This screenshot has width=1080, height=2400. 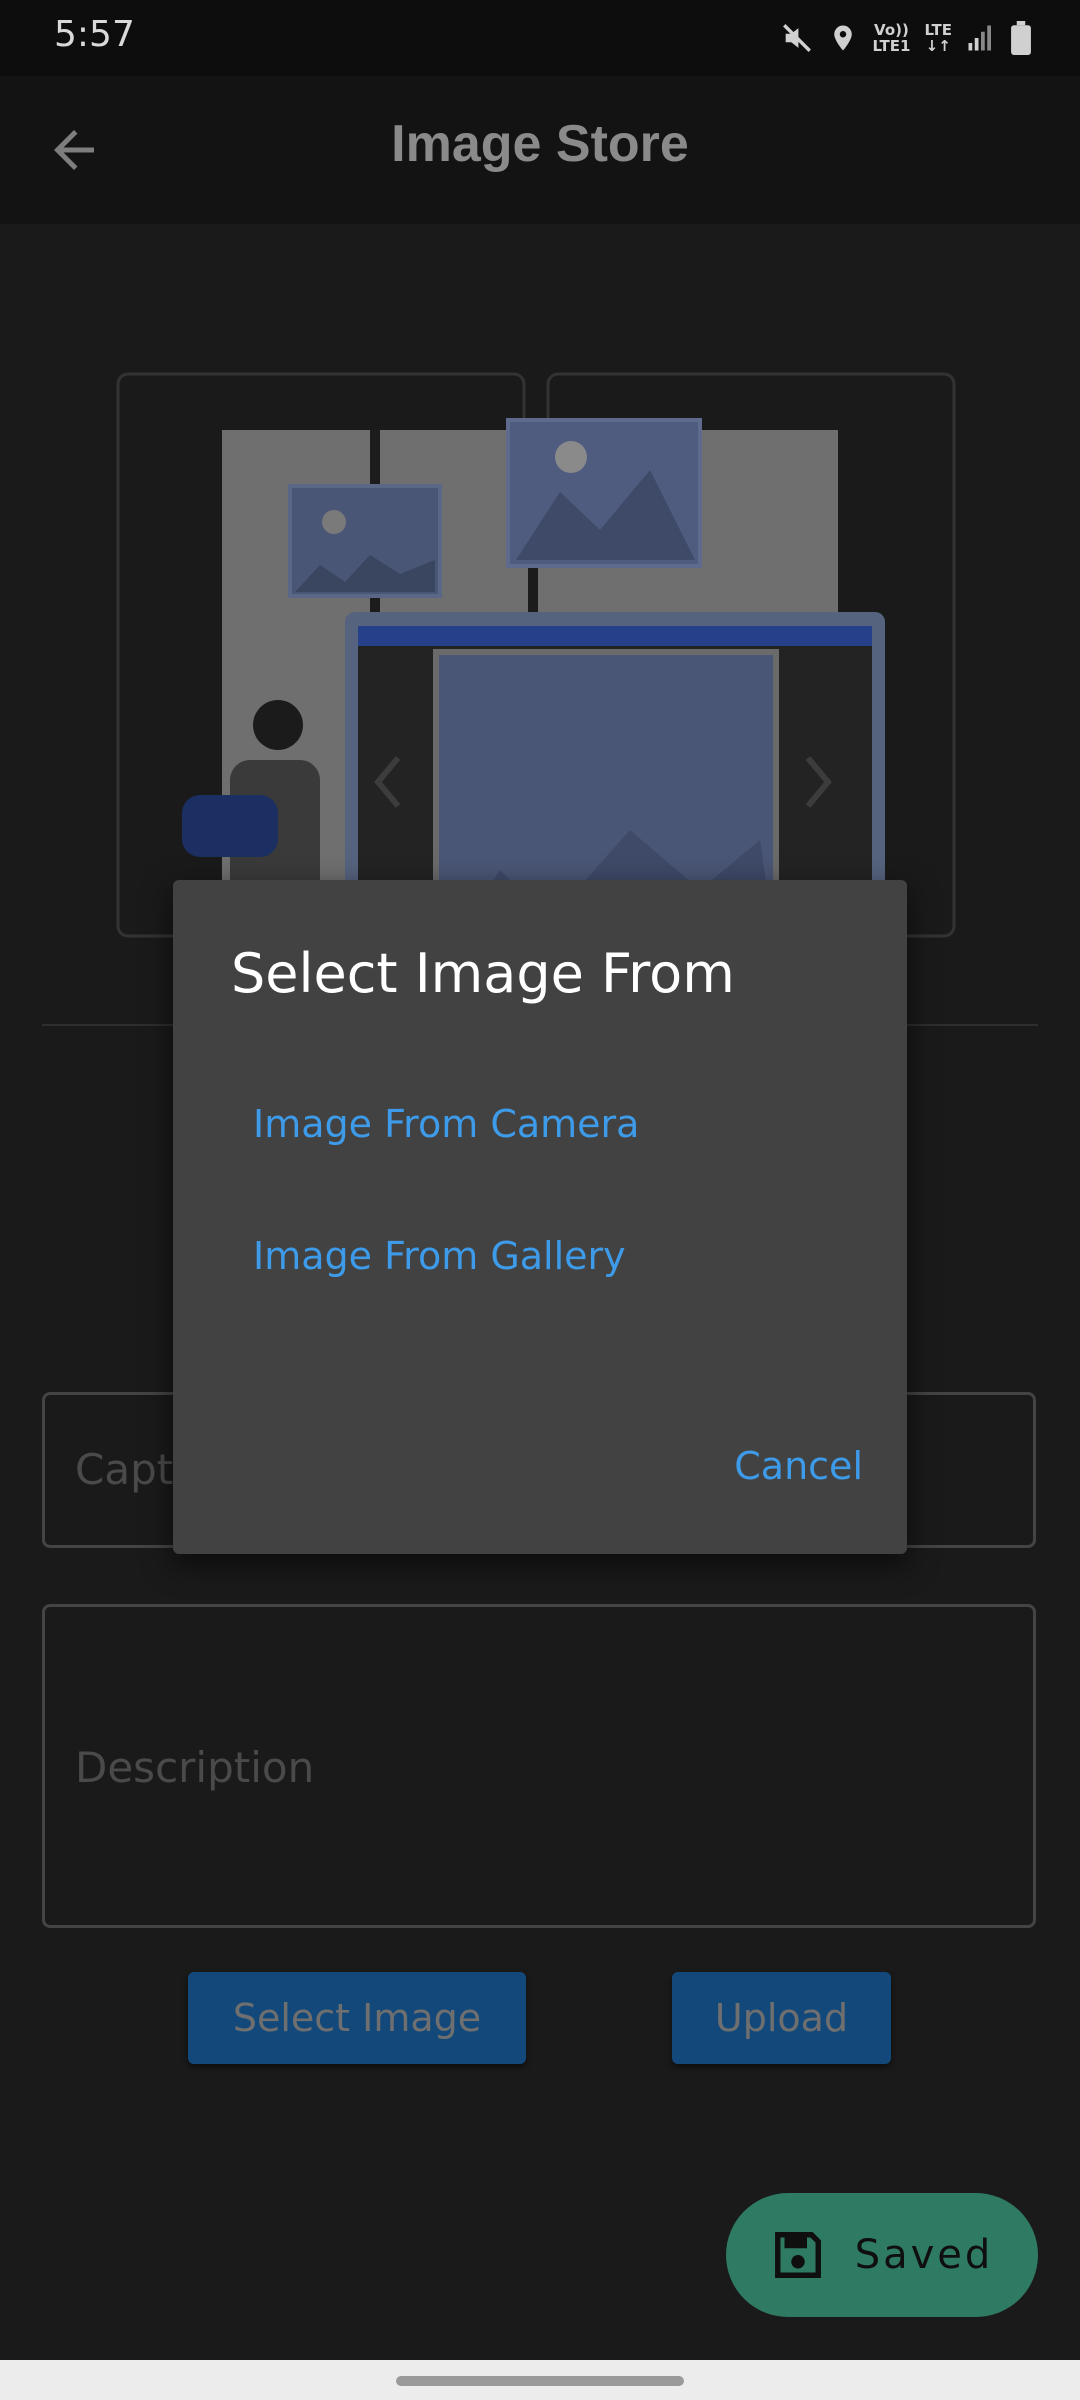 I want to click on volte-indicator: Vo)) LTE1, so click(x=891, y=38).